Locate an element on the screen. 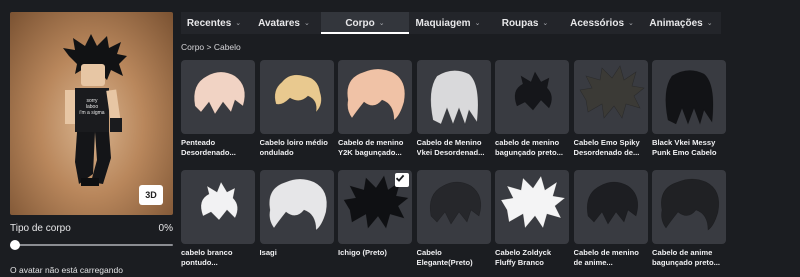  body-type-slider is located at coordinates (91, 245).